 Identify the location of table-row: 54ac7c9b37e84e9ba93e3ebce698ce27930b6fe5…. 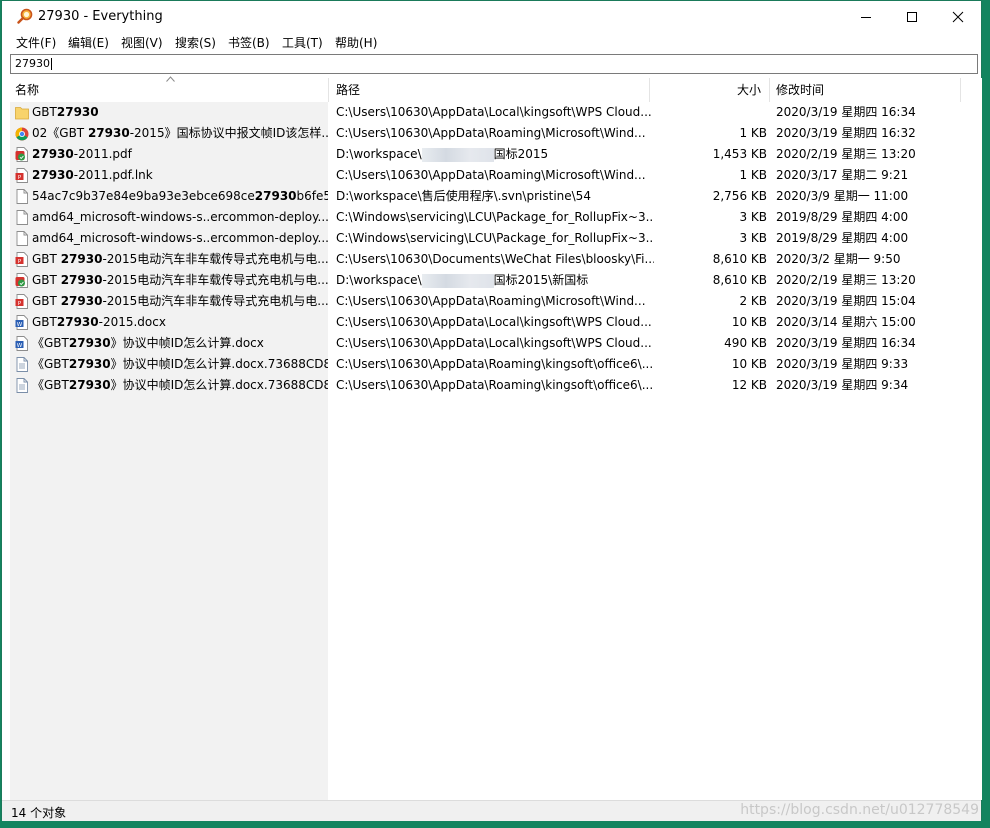
(496, 196).